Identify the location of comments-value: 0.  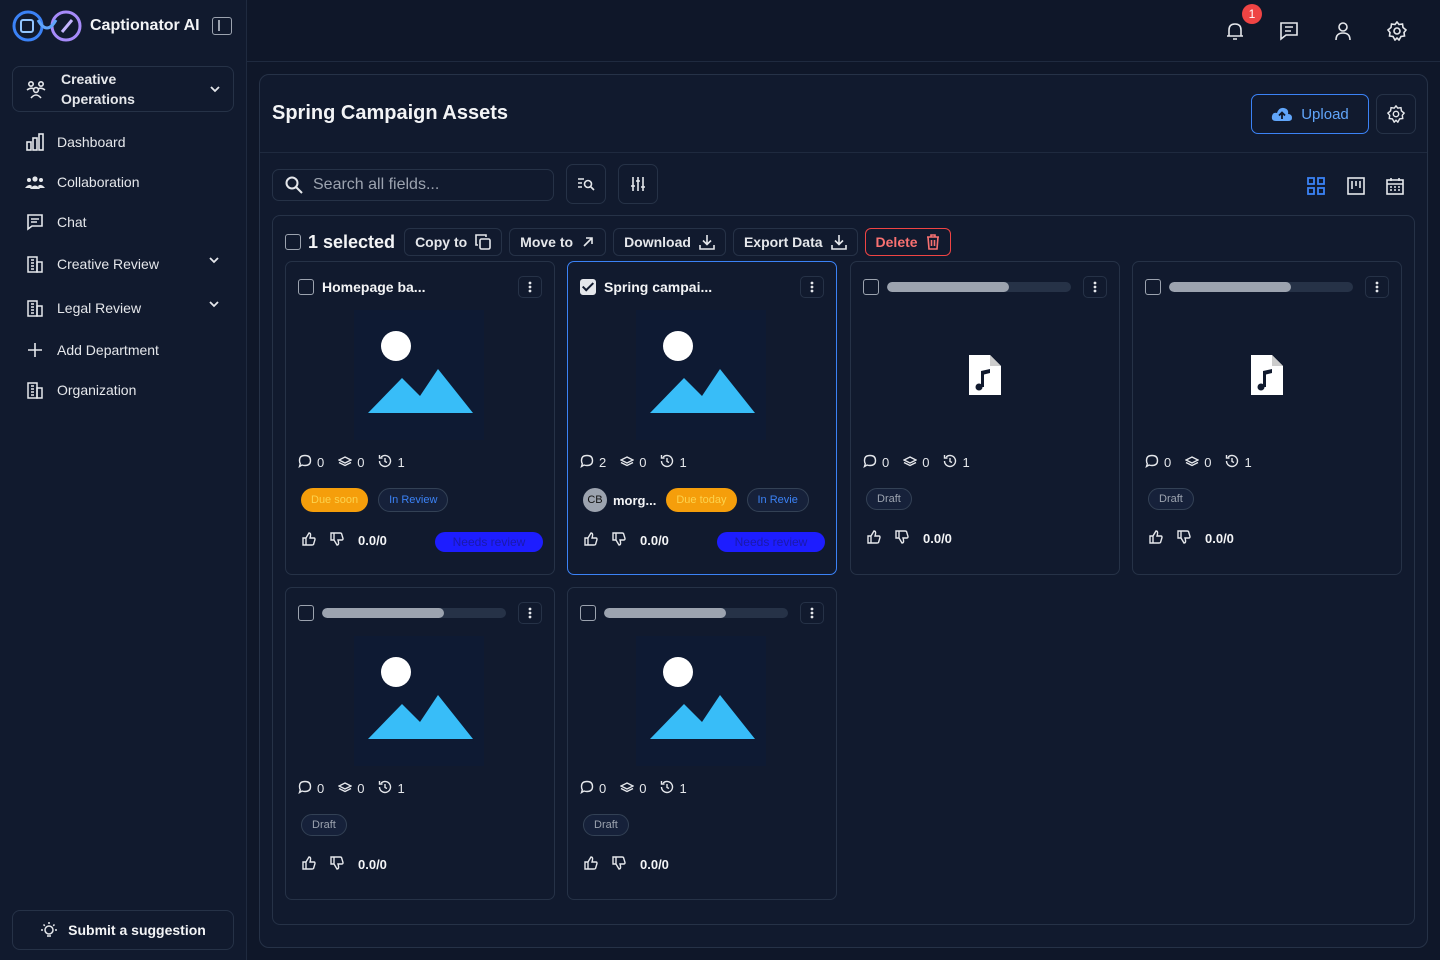
(1168, 462).